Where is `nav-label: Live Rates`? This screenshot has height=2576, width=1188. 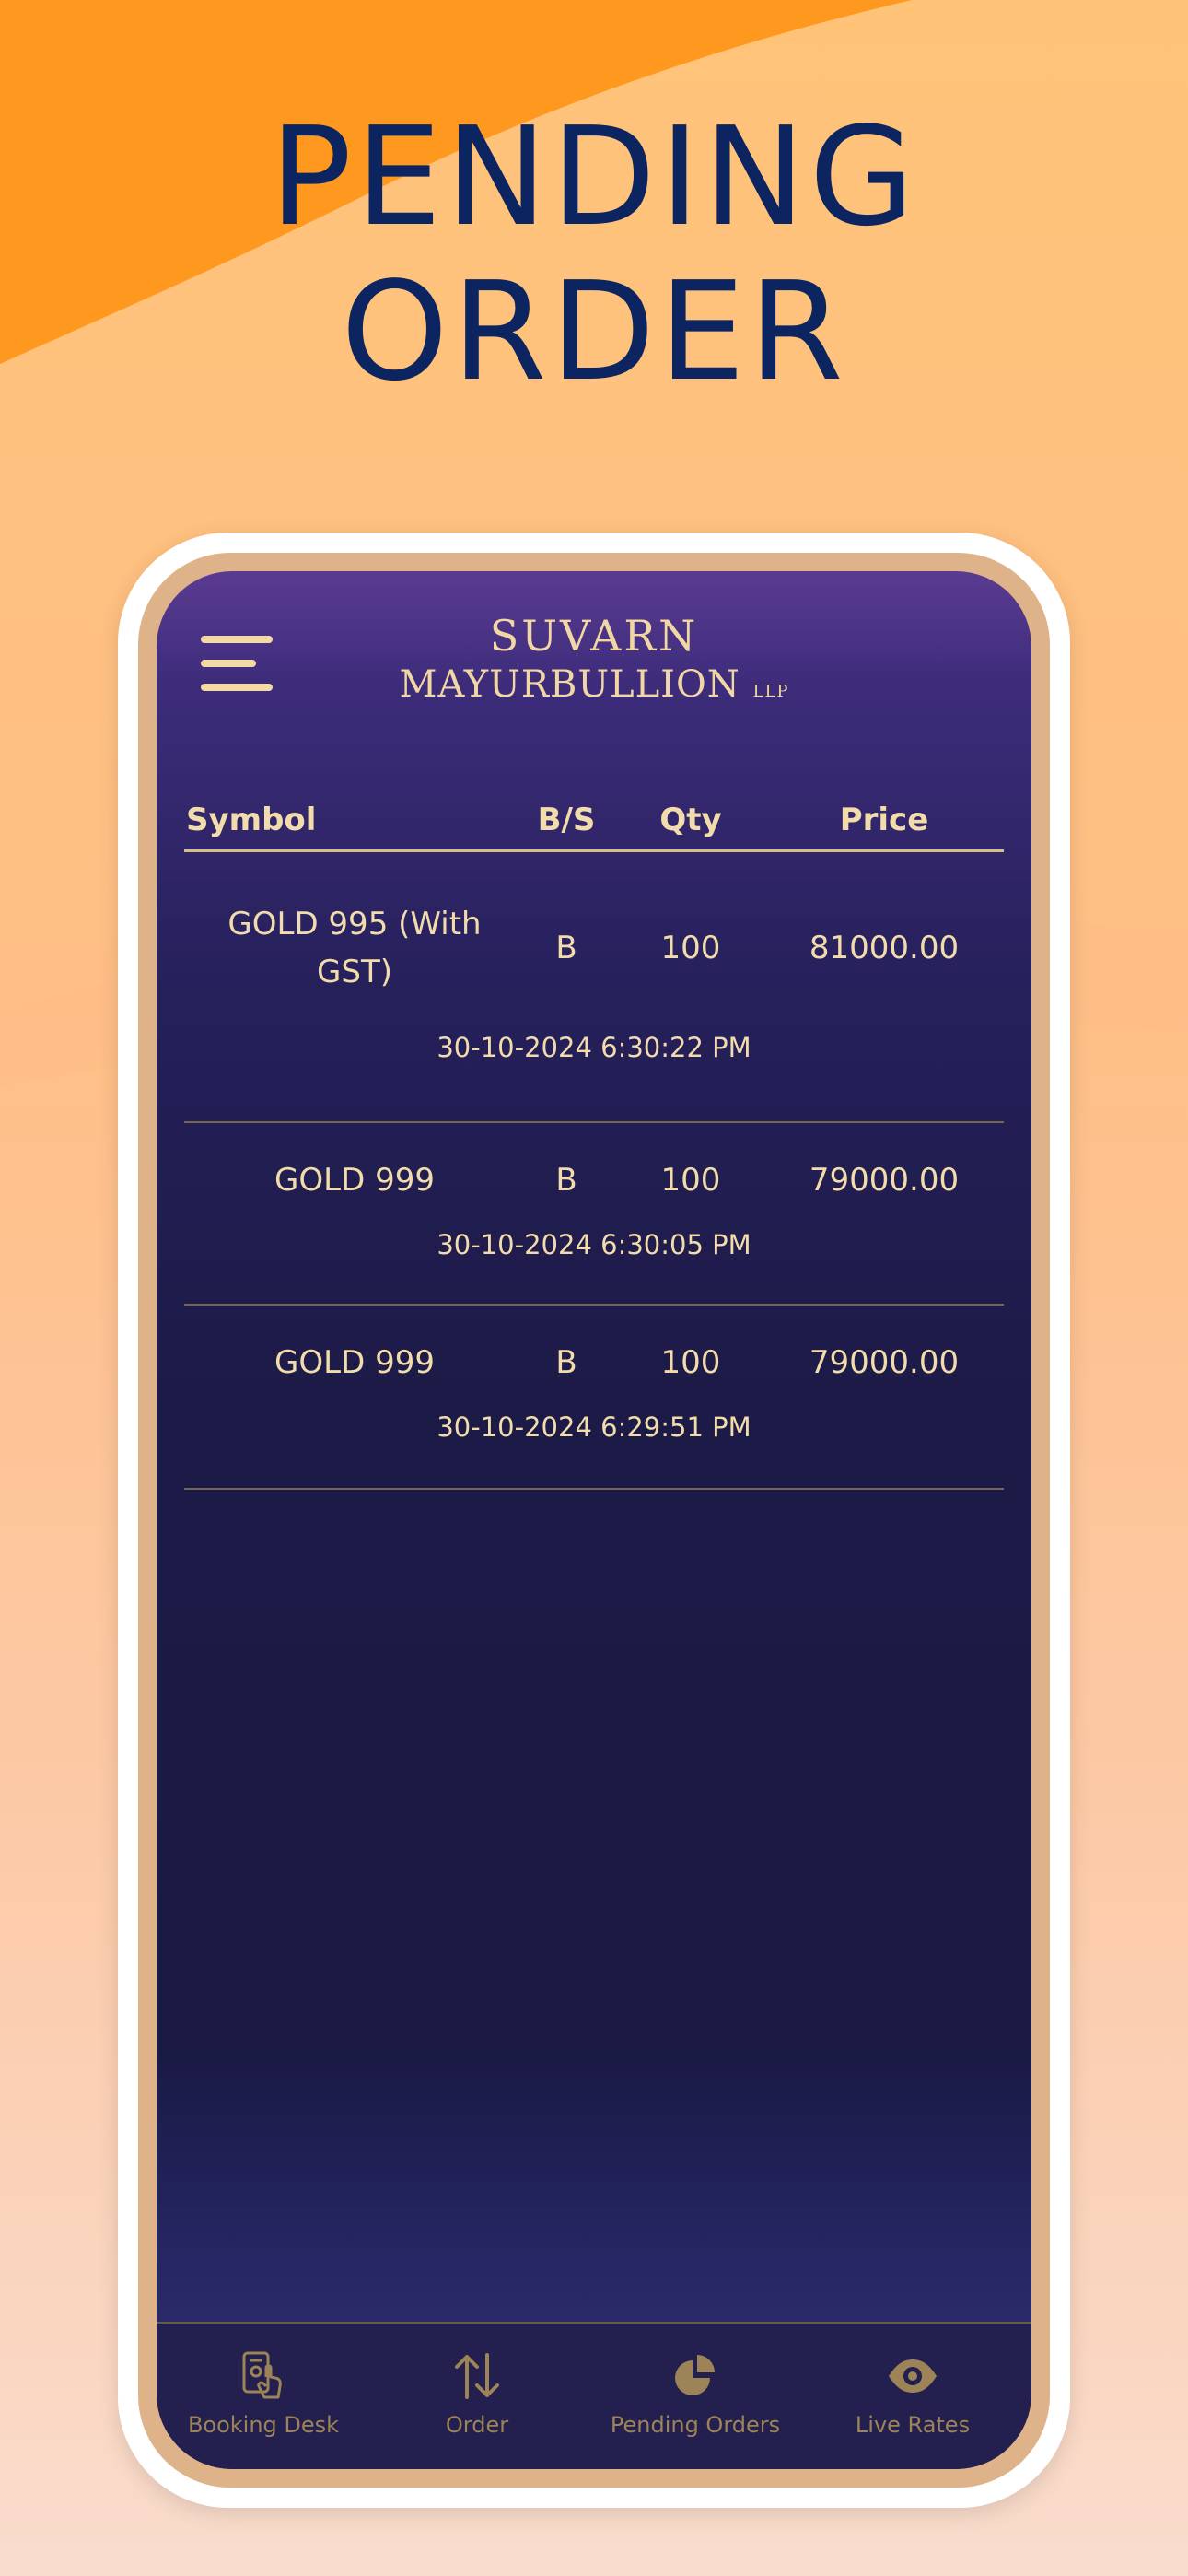 nav-label: Live Rates is located at coordinates (913, 2425).